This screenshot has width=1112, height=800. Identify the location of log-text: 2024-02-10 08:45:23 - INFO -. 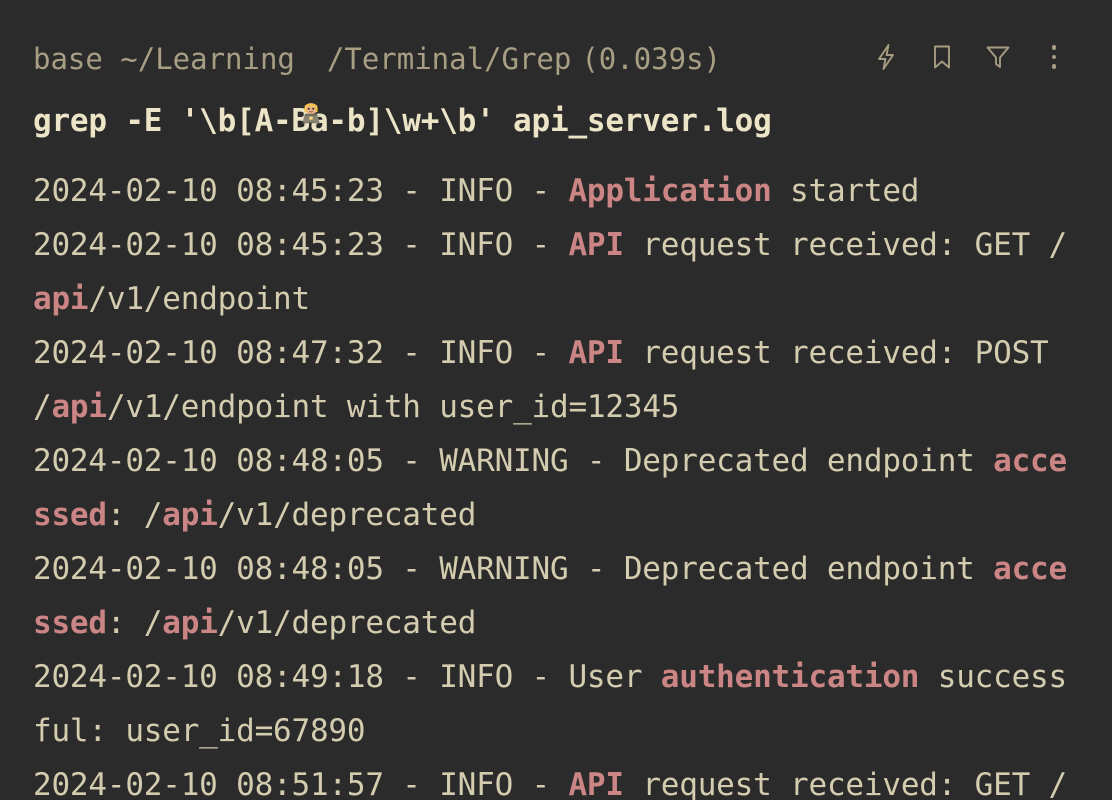
(301, 245).